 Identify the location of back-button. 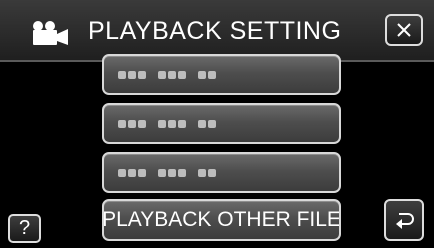
(404, 220).